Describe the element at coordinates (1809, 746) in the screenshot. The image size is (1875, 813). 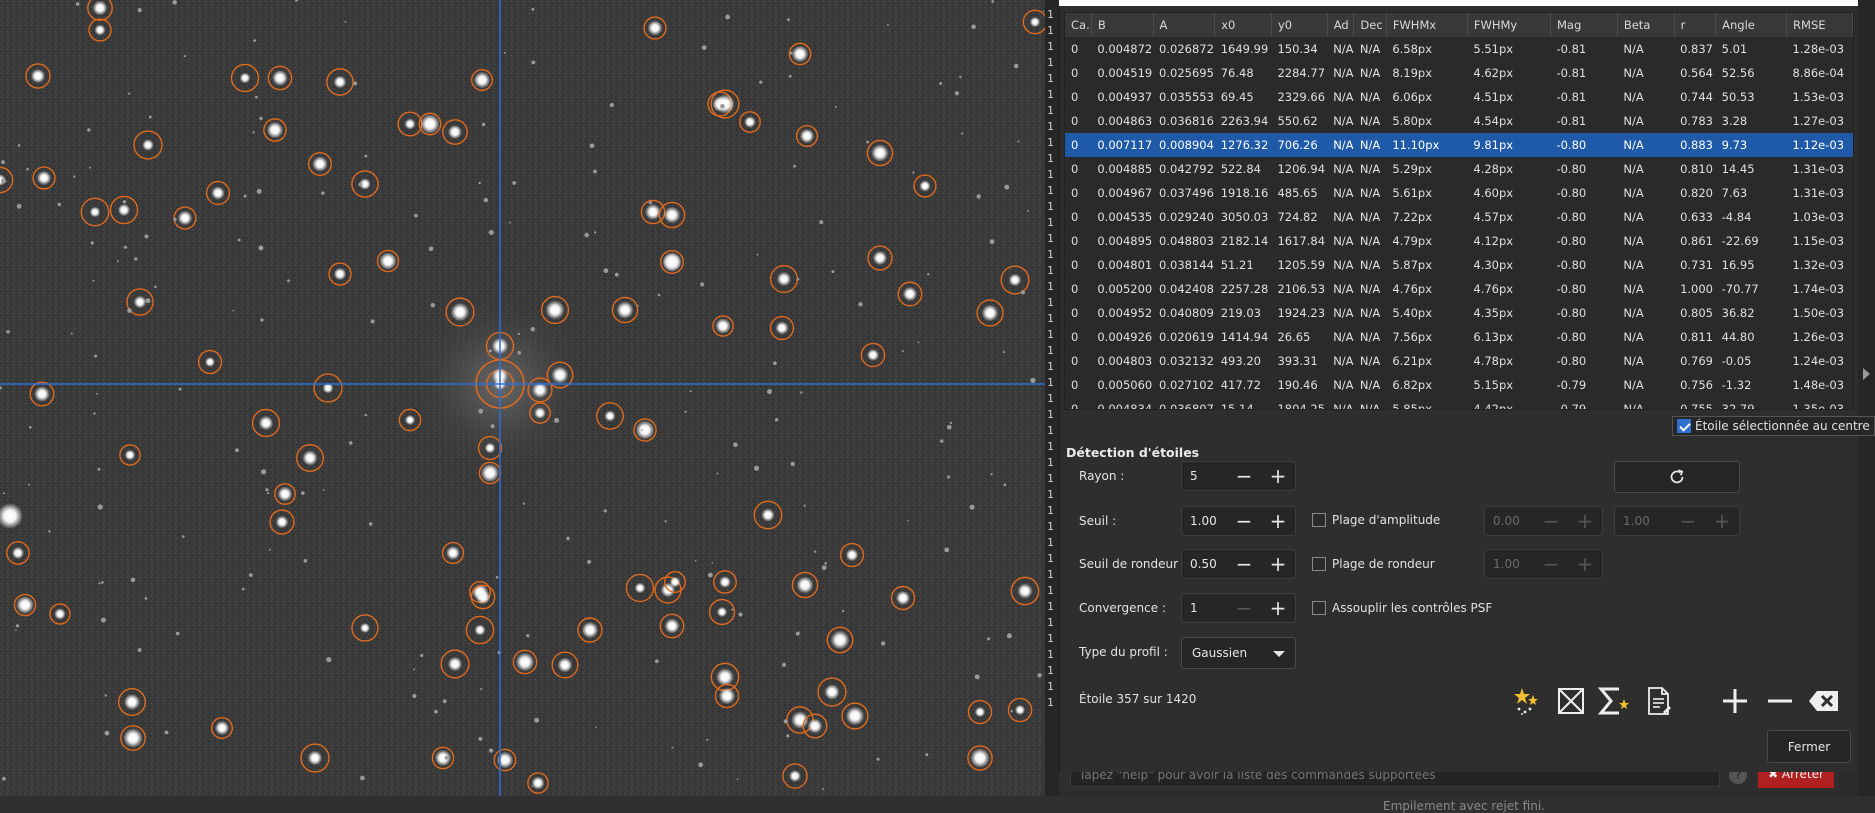
I see `close-button: Fermer` at that location.